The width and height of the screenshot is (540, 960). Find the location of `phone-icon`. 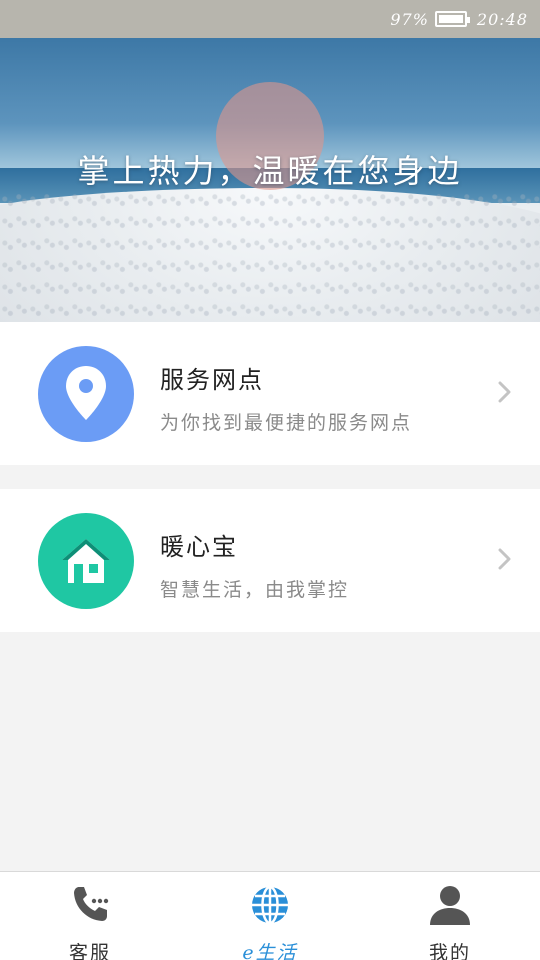

phone-icon is located at coordinates (90, 905).